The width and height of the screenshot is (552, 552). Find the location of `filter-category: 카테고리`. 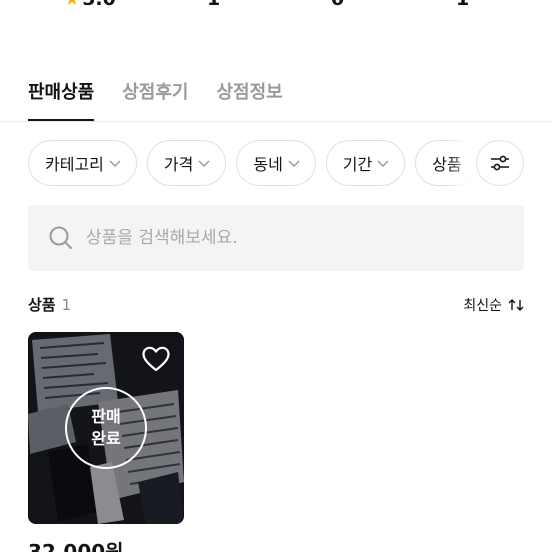

filter-category: 카테고리 is located at coordinates (82, 163).